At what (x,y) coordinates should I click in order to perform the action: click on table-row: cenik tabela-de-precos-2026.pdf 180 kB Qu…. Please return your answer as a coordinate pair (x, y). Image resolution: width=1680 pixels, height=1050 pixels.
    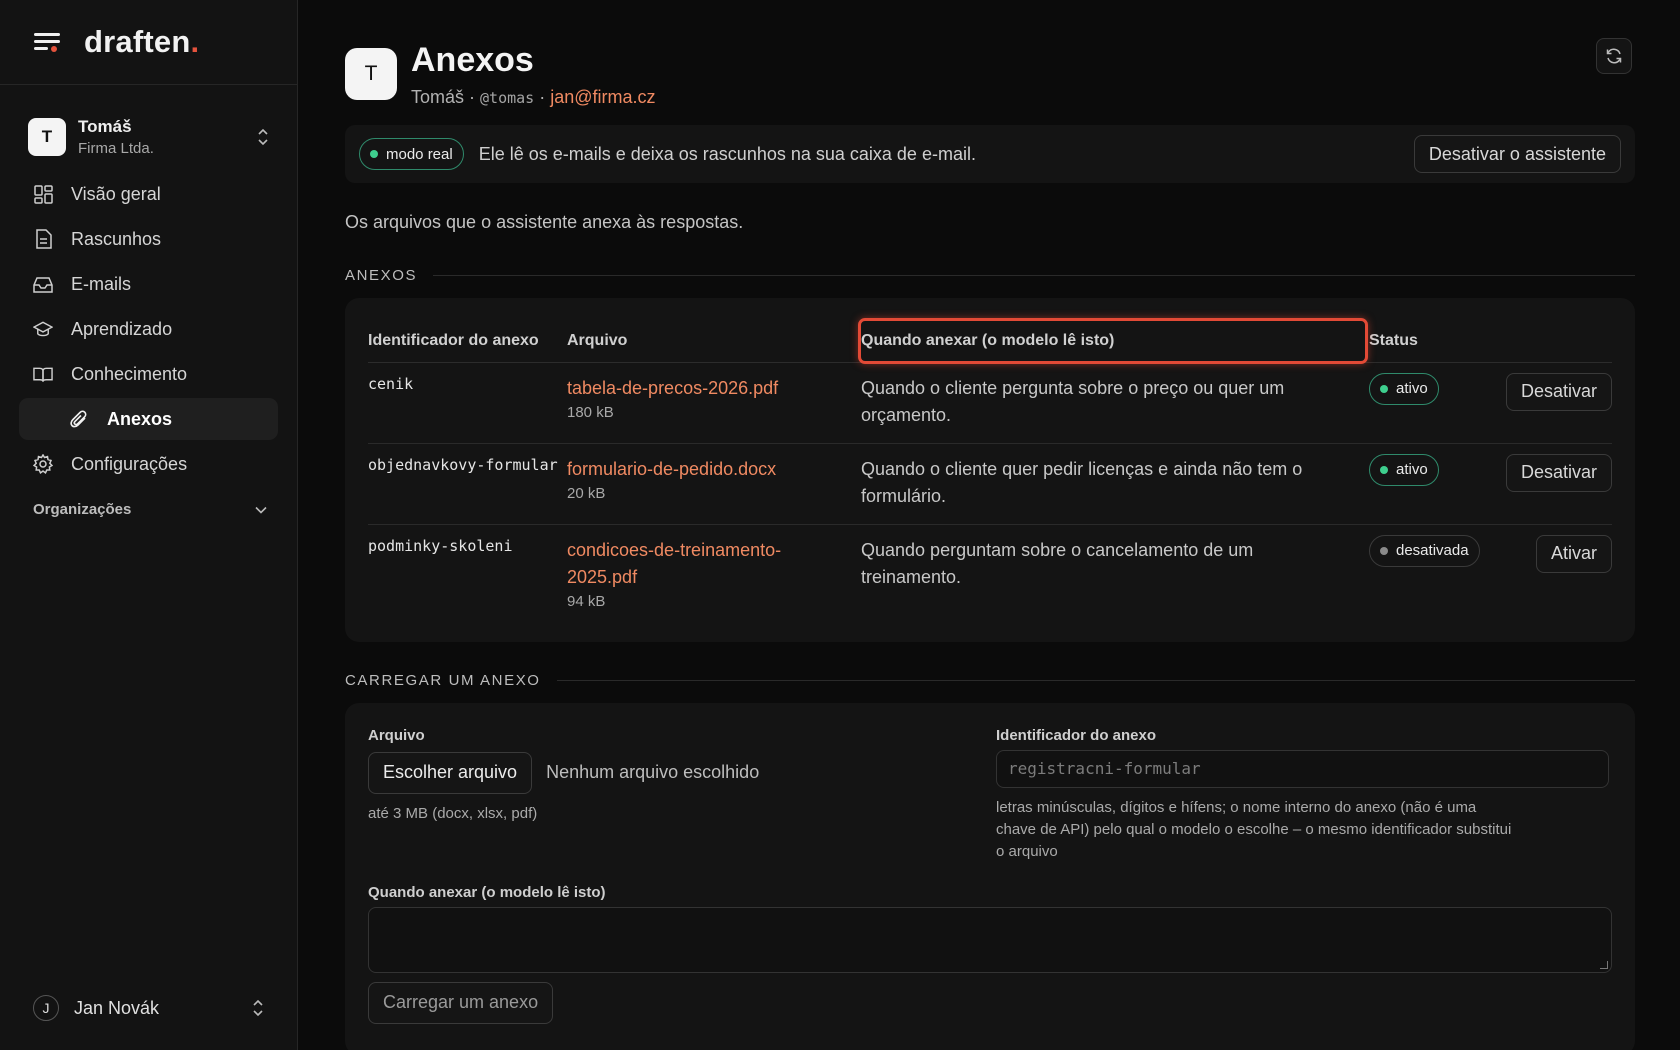
    Looking at the image, I should click on (990, 403).